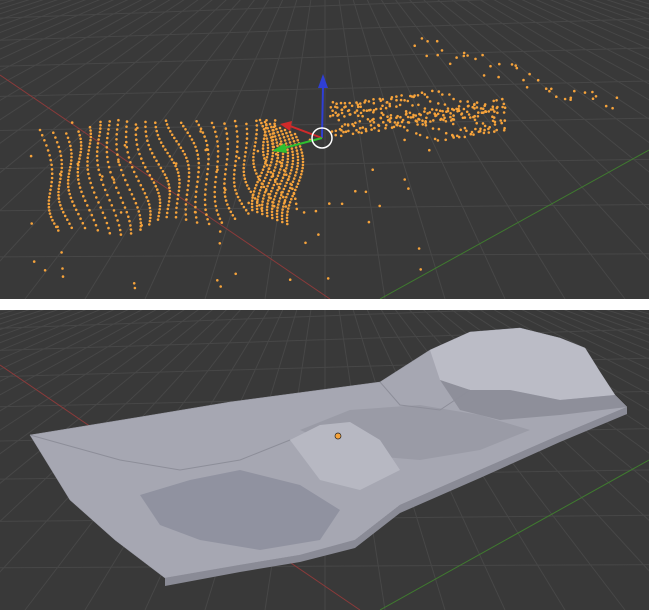 The height and width of the screenshot is (610, 649). Describe the element at coordinates (322, 112) in the screenshot. I see `gizmo-z-axis` at that location.